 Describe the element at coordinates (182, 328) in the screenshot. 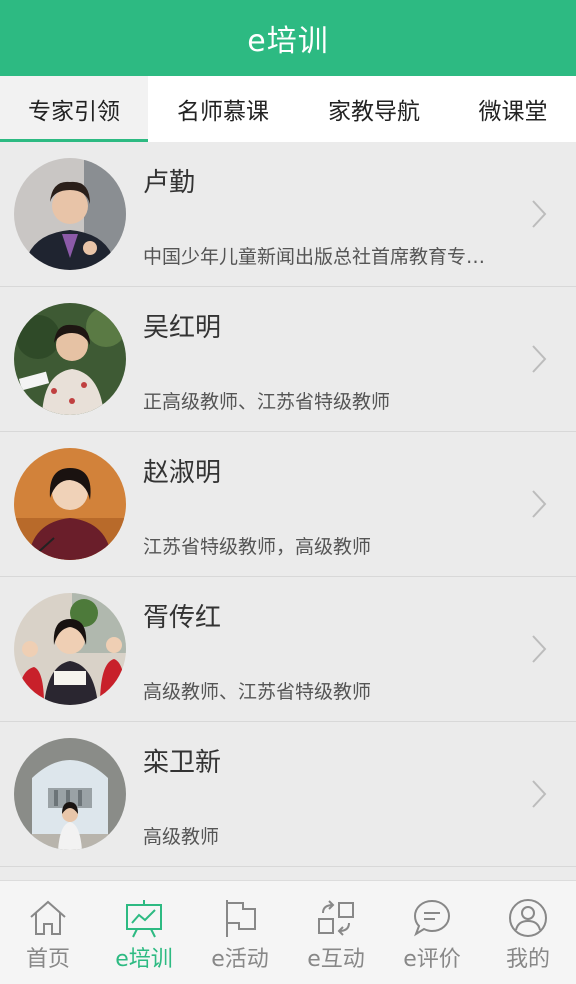

I see `expert-name: 吴红明` at that location.